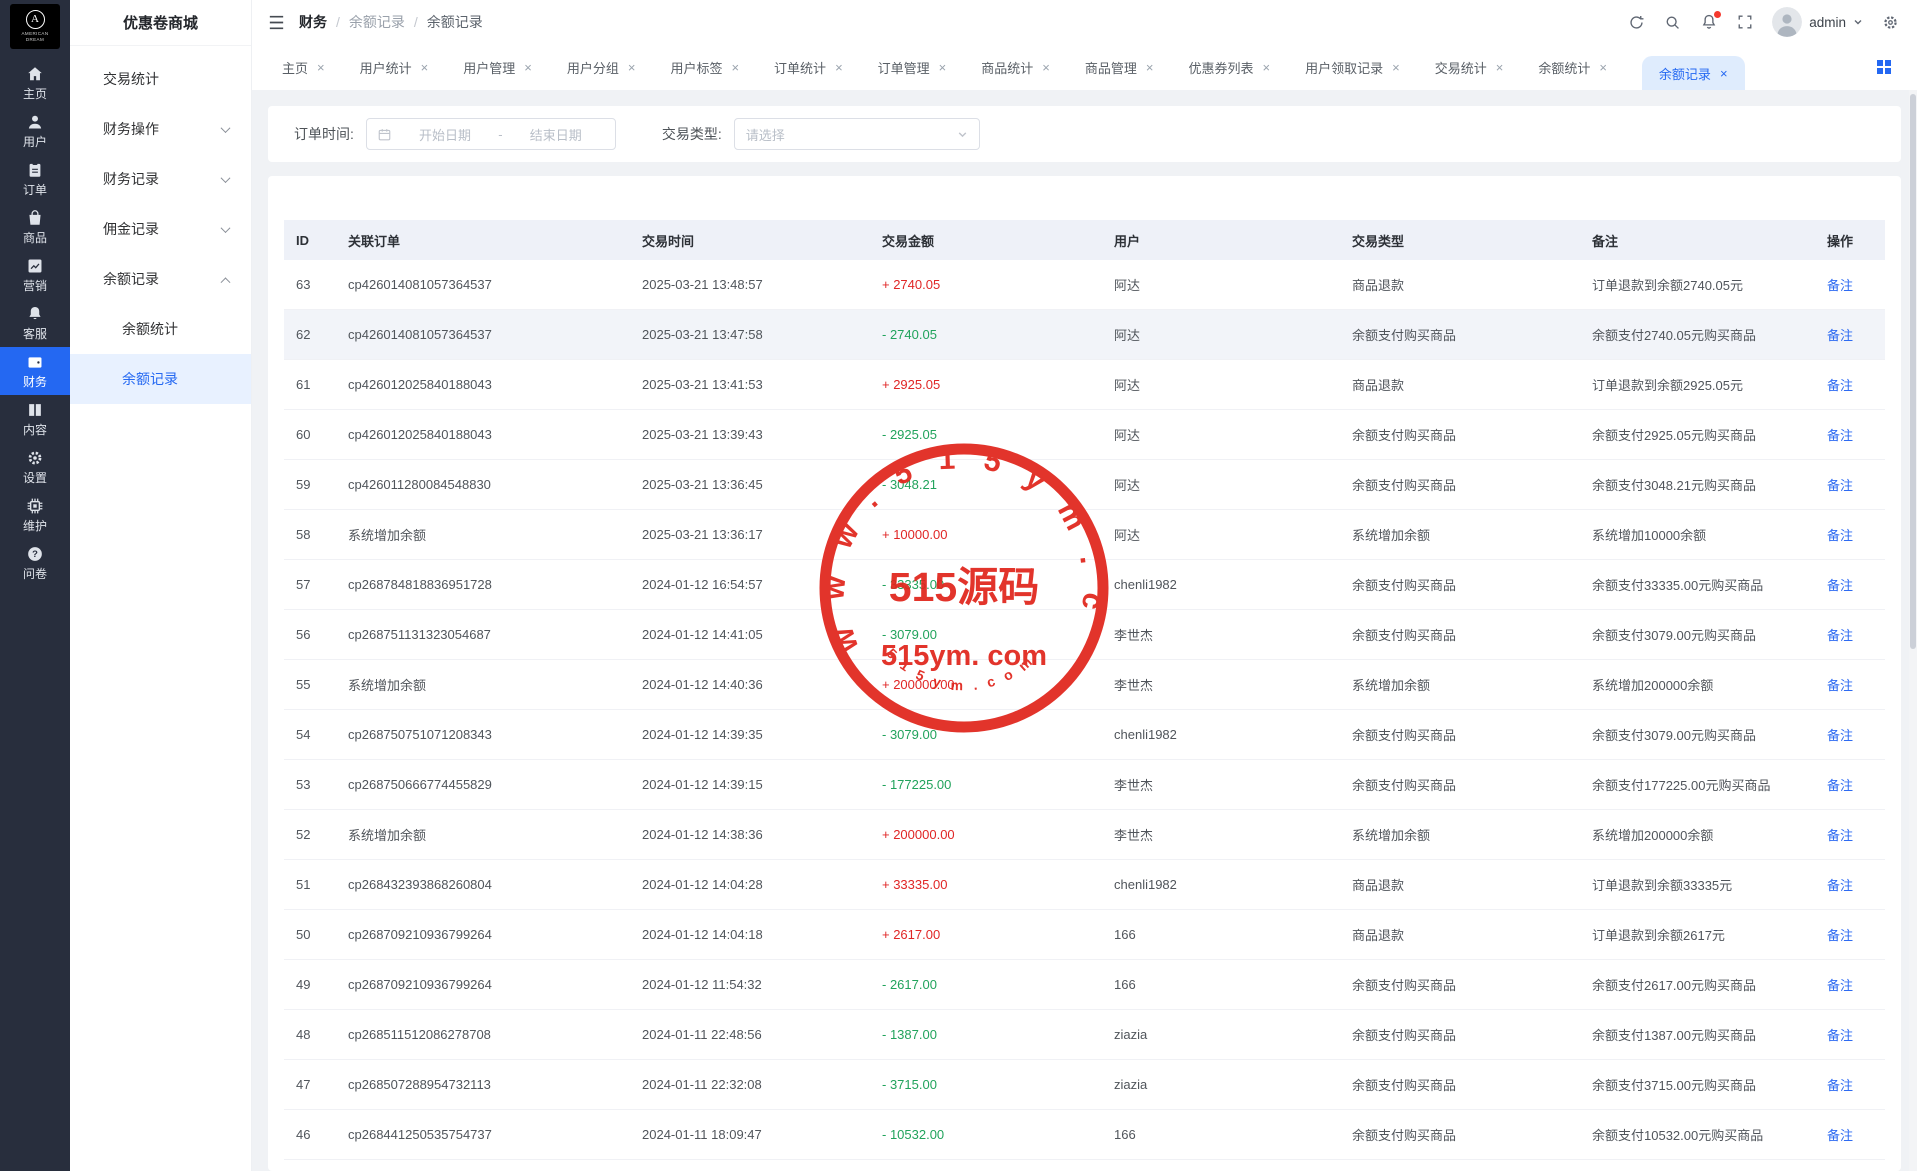 This screenshot has width=1917, height=1171. Describe the element at coordinates (394, 67) in the screenshot. I see `tab-1: 用户统计 ×` at that location.